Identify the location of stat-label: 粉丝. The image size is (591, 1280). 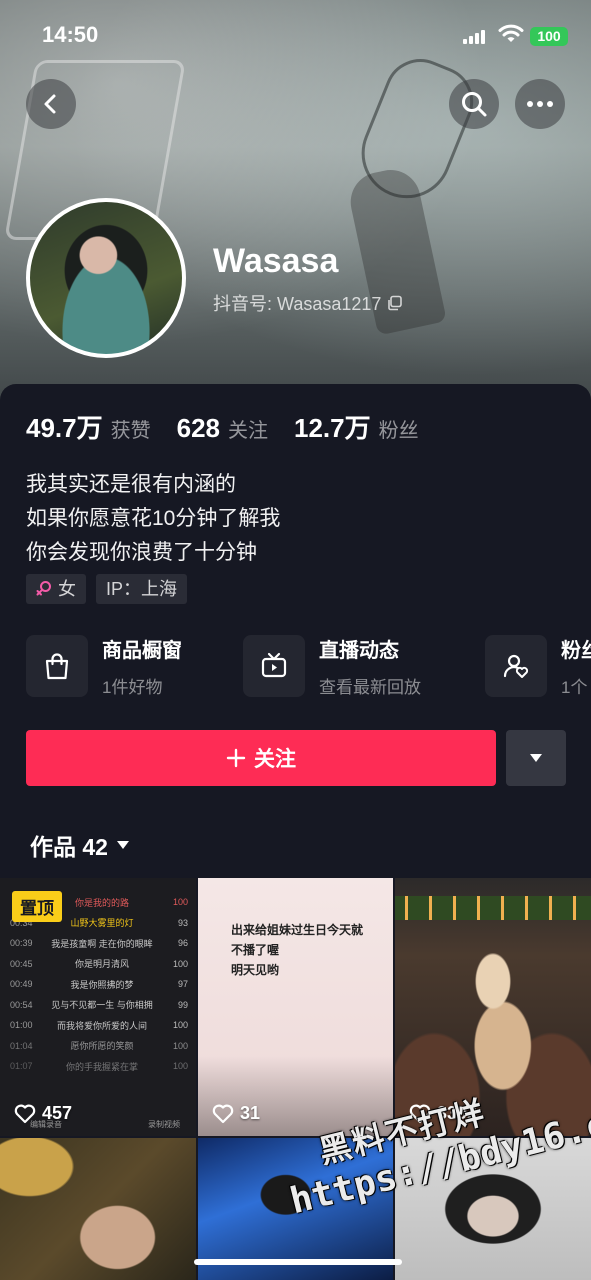
(398, 431).